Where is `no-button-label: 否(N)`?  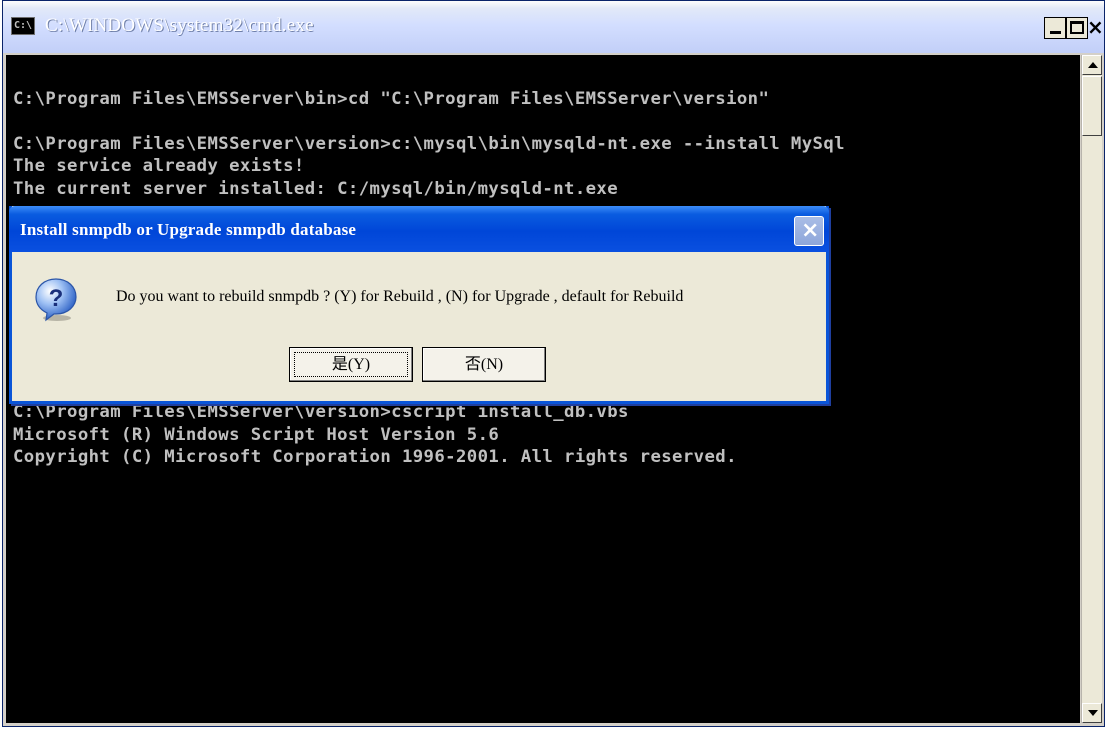
no-button-label: 否(N) is located at coordinates (484, 364).